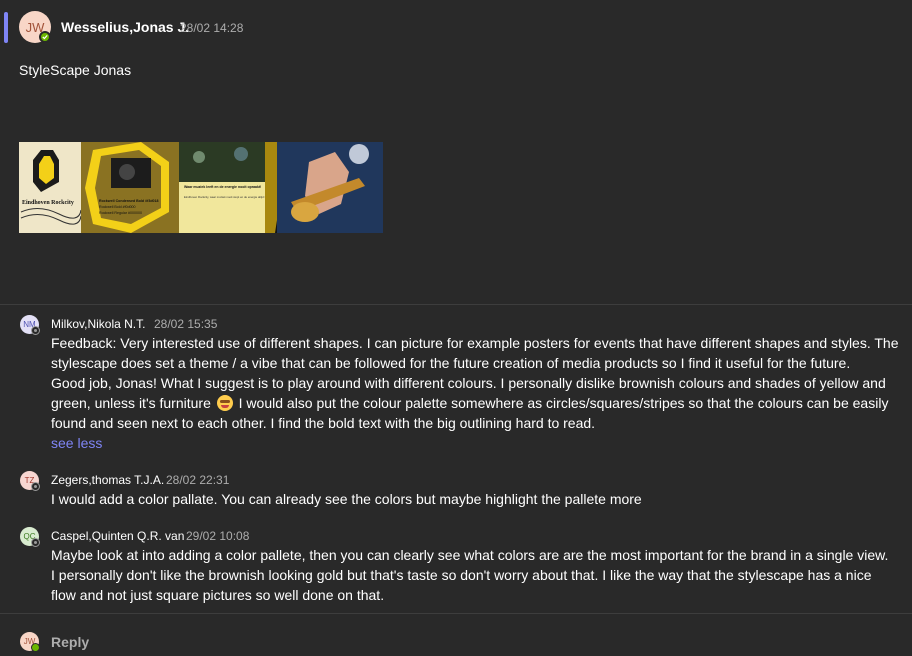 The height and width of the screenshot is (656, 912). I want to click on see-less-link: see less, so click(76, 443).